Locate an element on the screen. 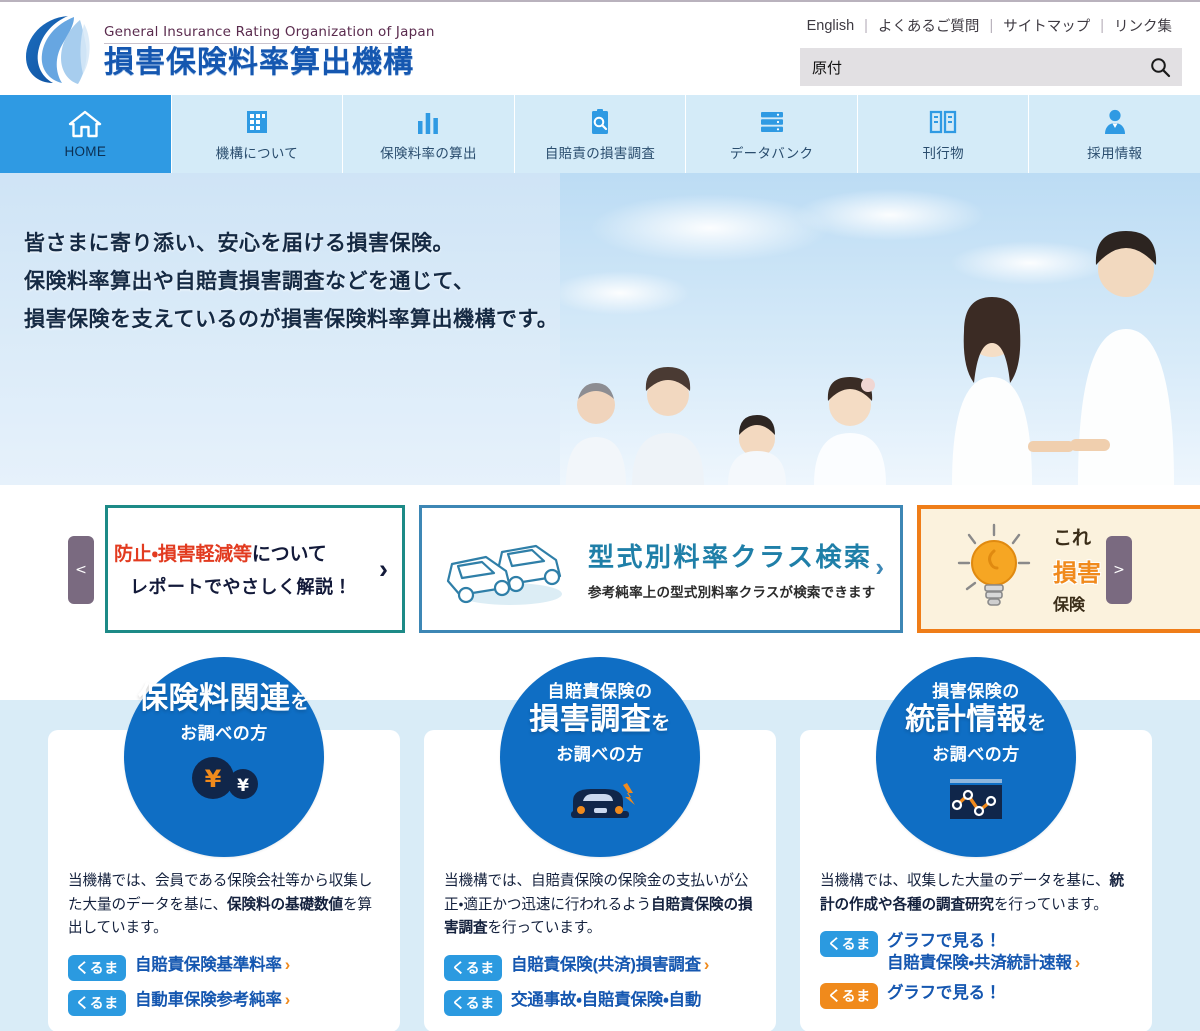 The height and width of the screenshot is (1031, 1200). nav-item-rate-calculation: 保険料率の算出 is located at coordinates (429, 134).